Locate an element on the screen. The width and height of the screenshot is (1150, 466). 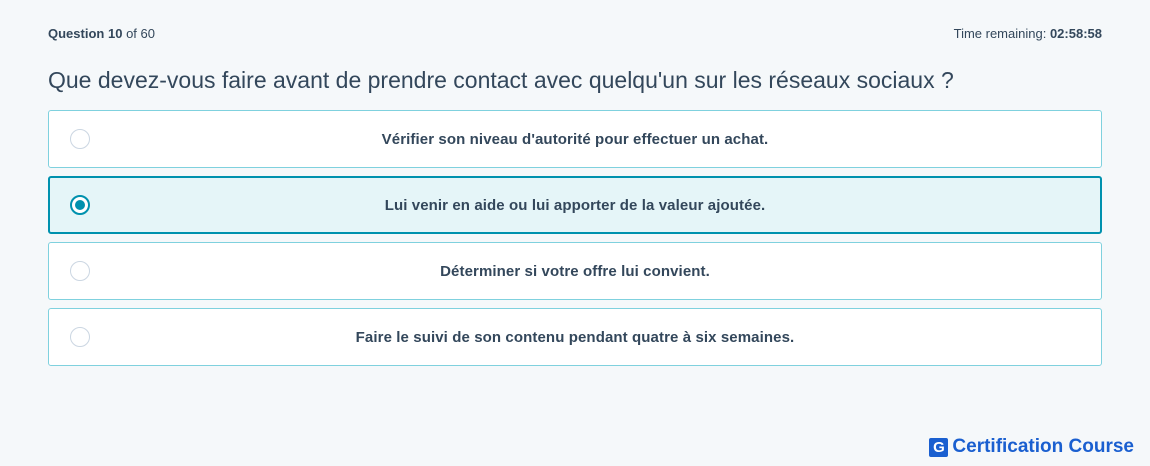
radio-button-selected is located at coordinates (80, 205).